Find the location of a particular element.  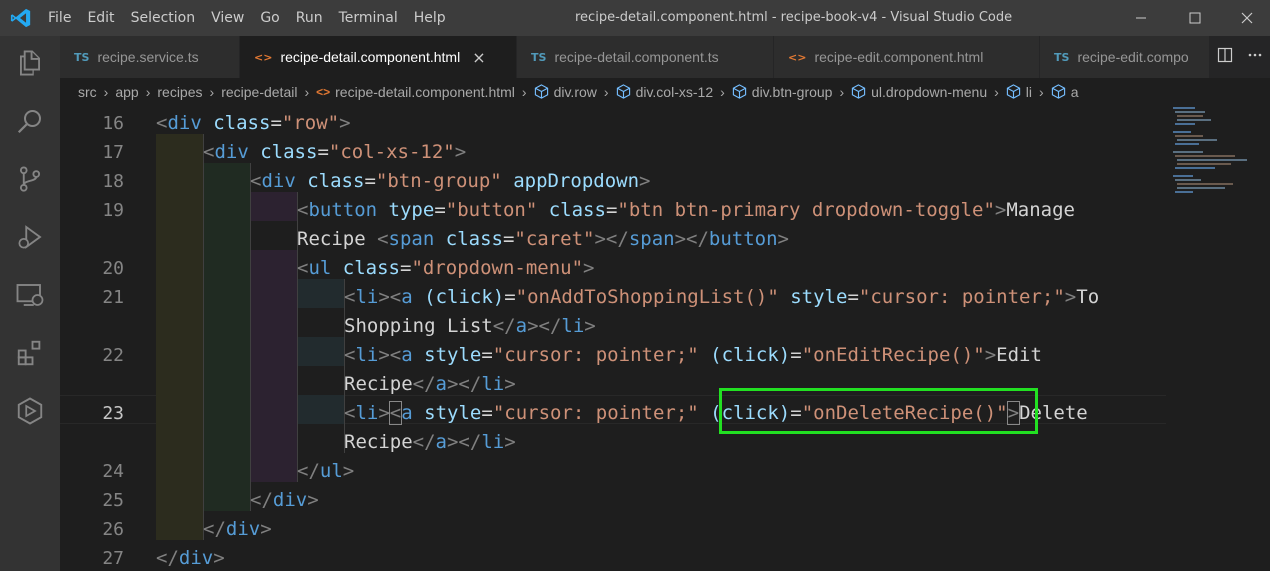

menu-selection: Selection is located at coordinates (163, 18).